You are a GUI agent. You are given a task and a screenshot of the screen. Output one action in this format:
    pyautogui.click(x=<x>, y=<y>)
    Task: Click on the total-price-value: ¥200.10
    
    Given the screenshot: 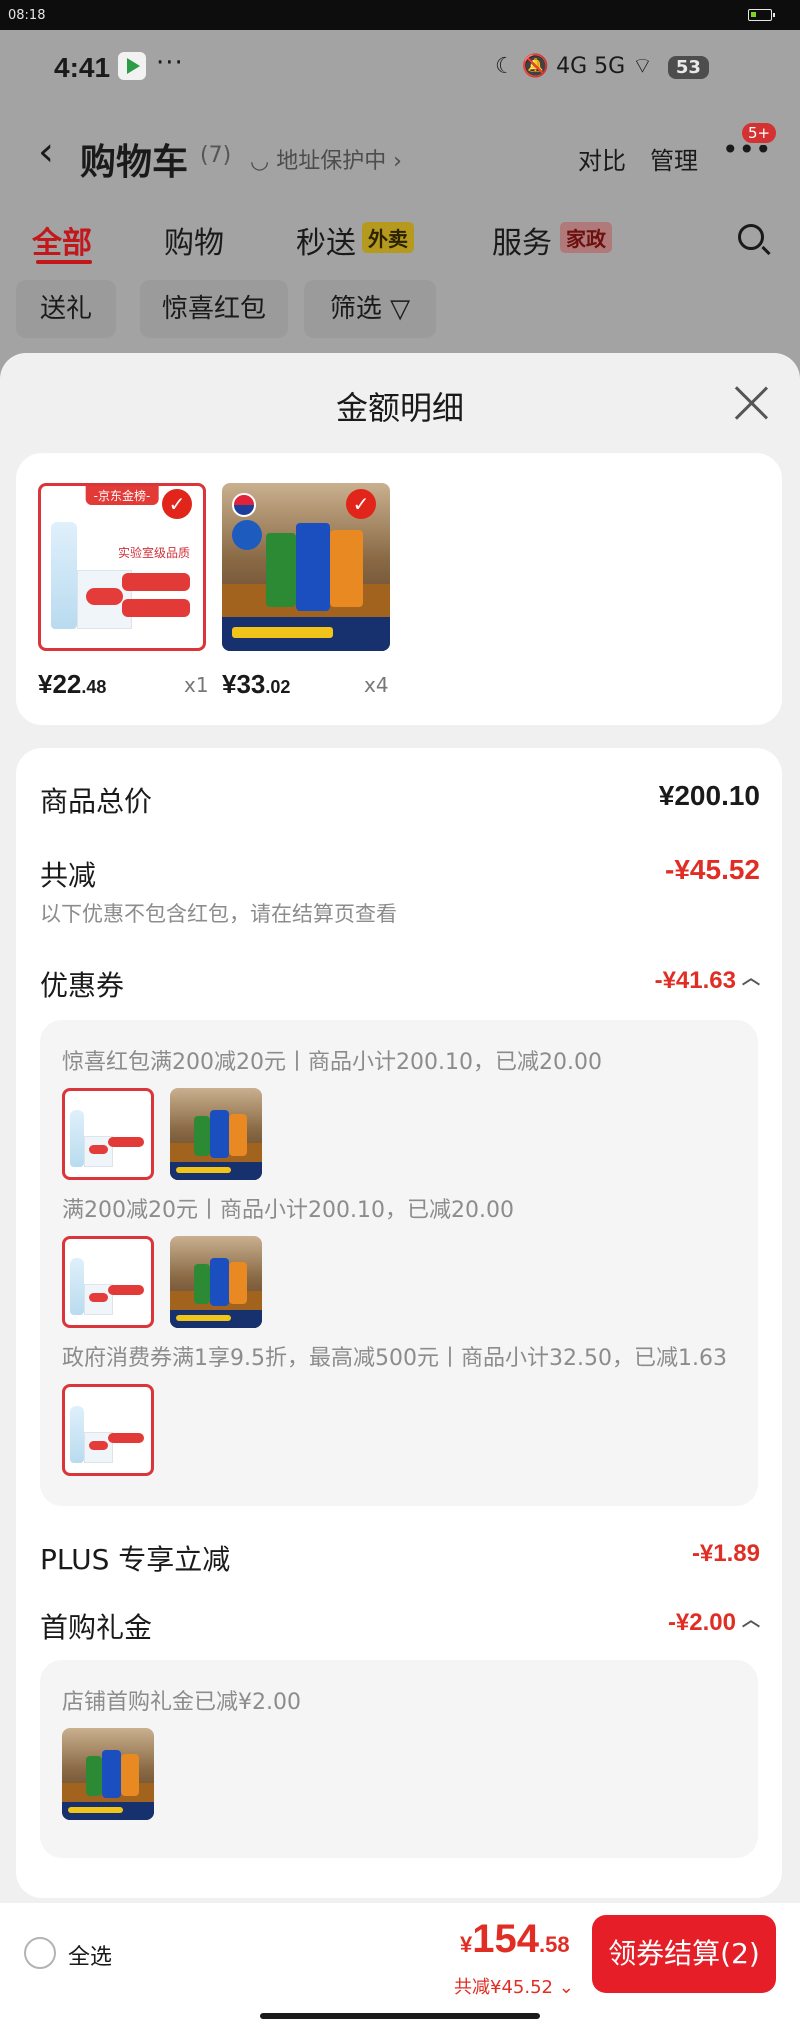 What is the action you would take?
    pyautogui.click(x=709, y=795)
    